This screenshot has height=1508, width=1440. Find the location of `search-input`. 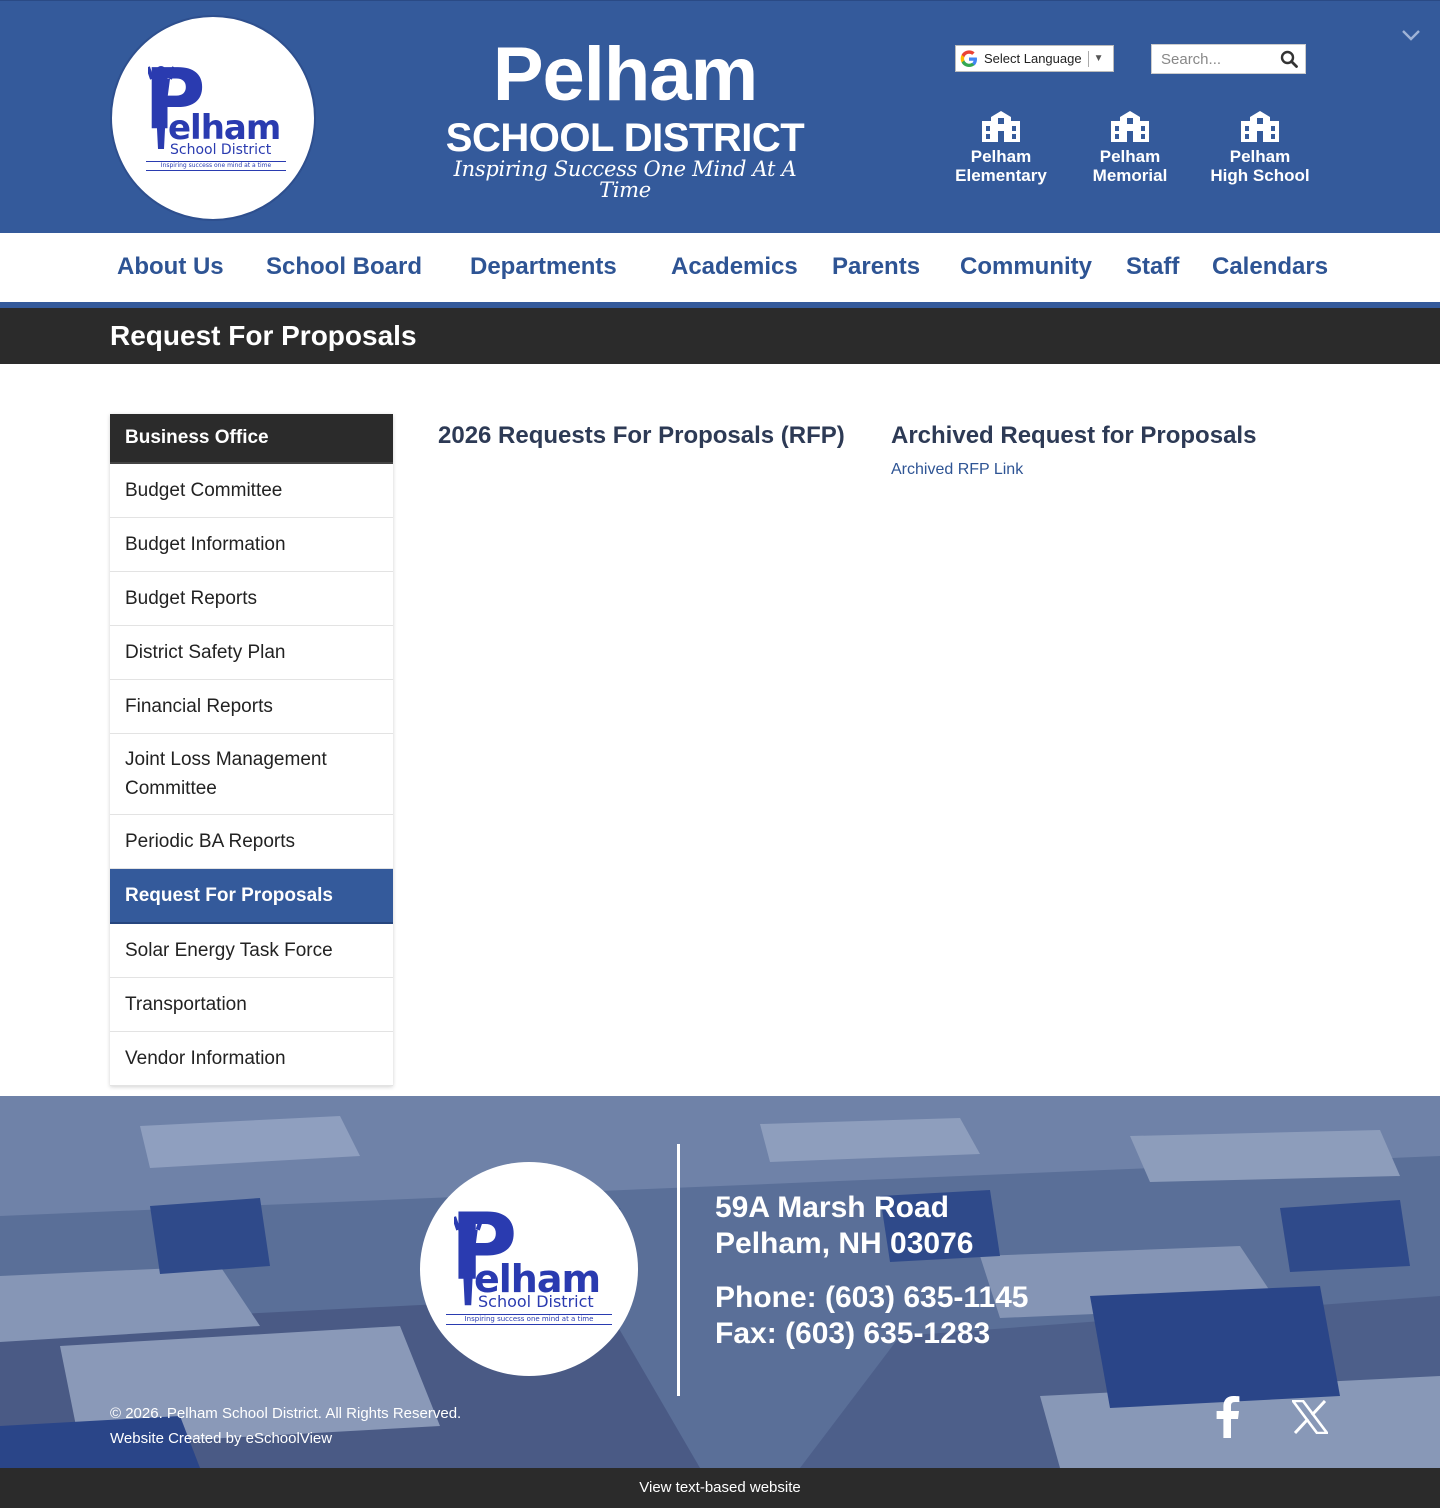

search-input is located at coordinates (1214, 59).